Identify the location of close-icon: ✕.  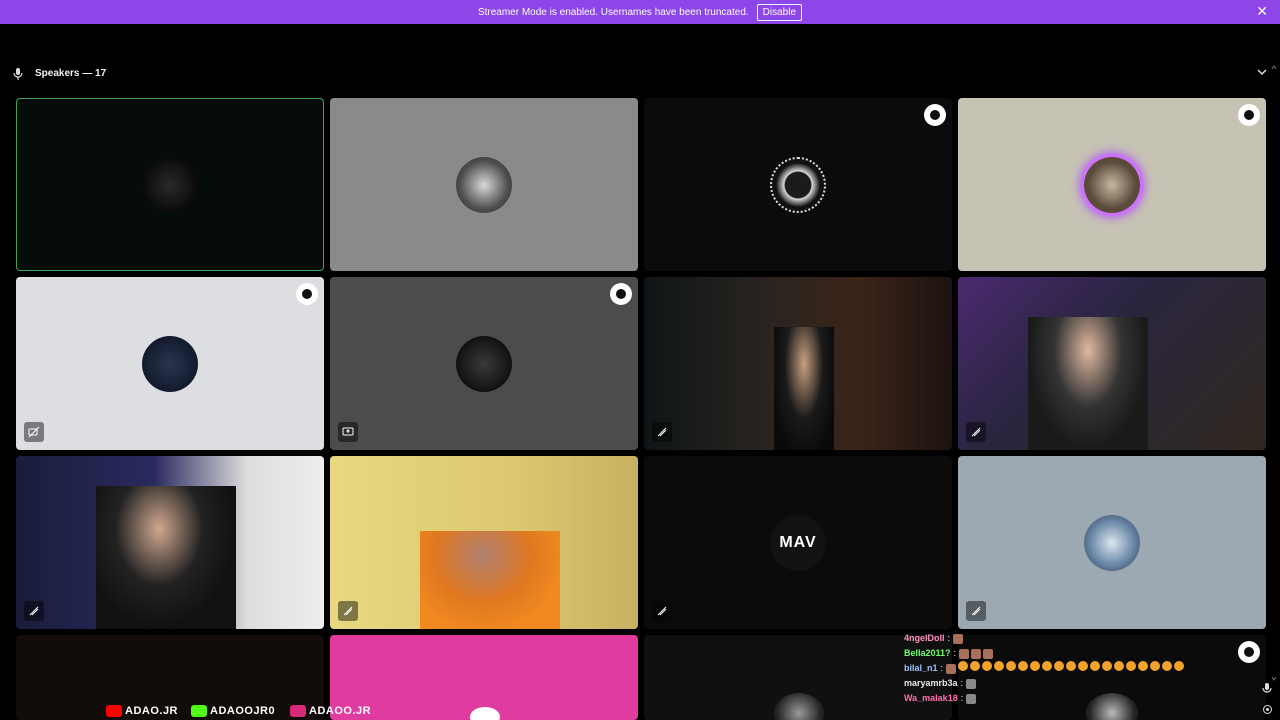
(1262, 11).